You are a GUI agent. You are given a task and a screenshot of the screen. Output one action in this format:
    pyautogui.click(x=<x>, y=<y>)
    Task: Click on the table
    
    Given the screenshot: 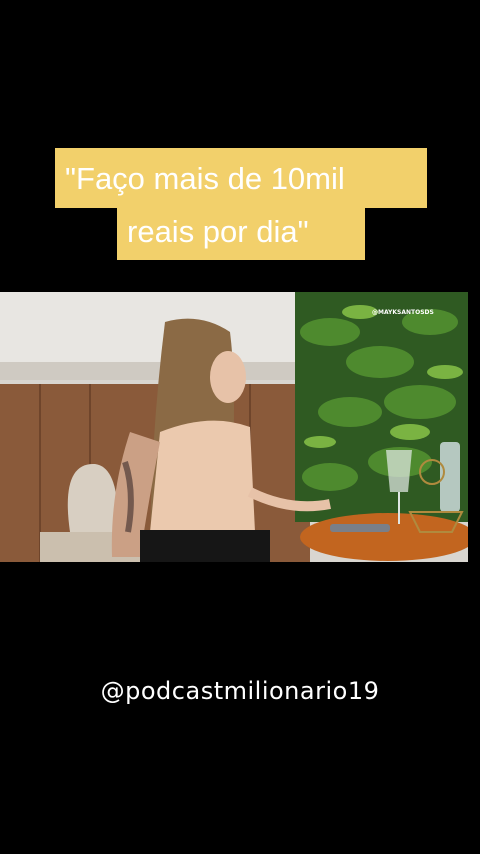 What is the action you would take?
    pyautogui.click(x=384, y=537)
    